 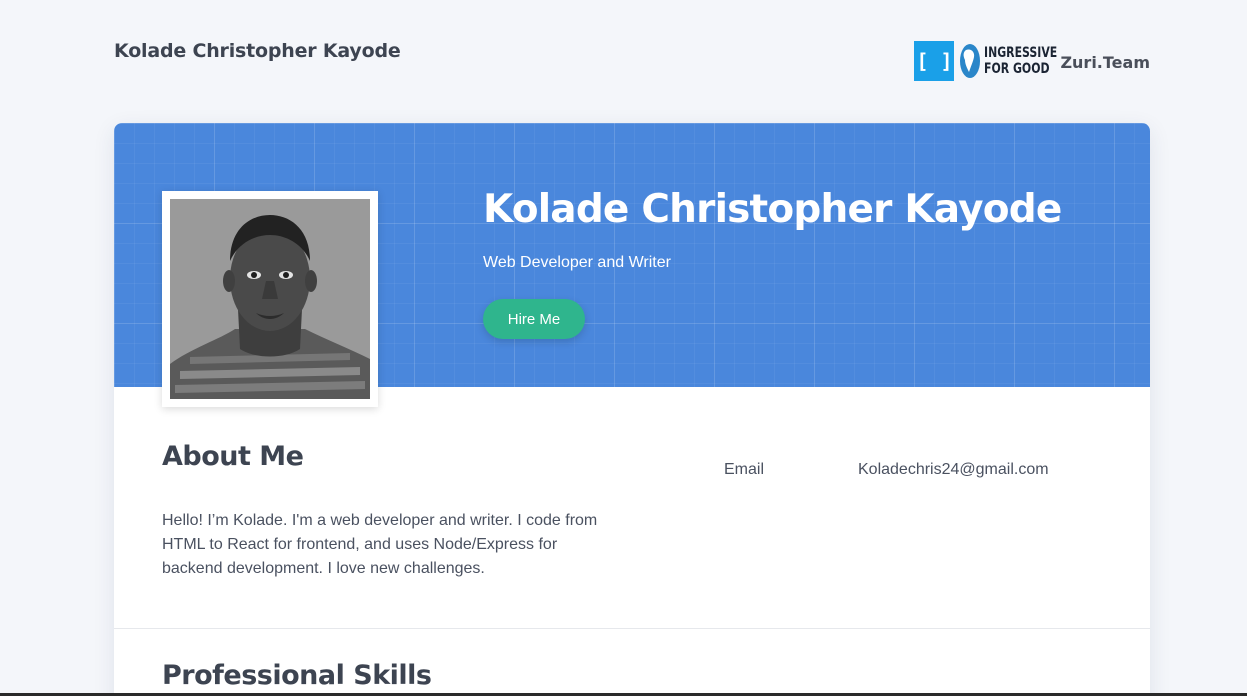 I want to click on email-value: Koladechris24@gmail.com, so click(x=953, y=470).